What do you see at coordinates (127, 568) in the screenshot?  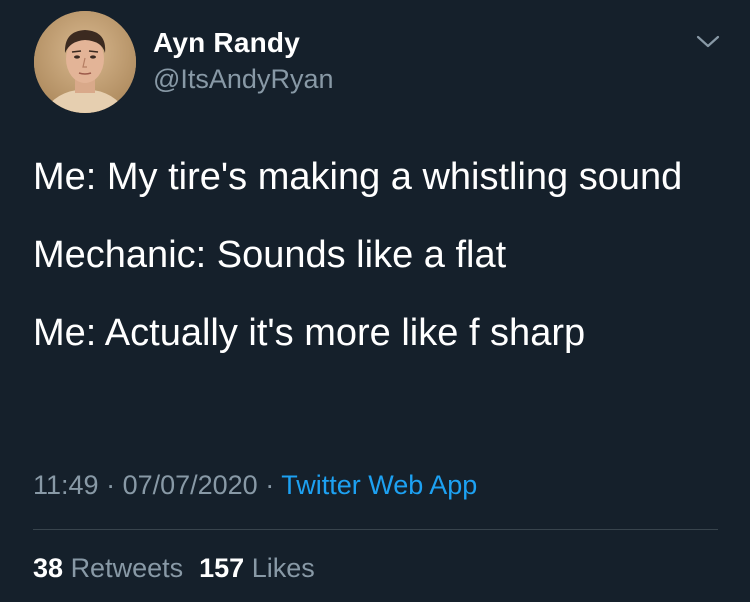 I see `retweets-label: Retweets` at bounding box center [127, 568].